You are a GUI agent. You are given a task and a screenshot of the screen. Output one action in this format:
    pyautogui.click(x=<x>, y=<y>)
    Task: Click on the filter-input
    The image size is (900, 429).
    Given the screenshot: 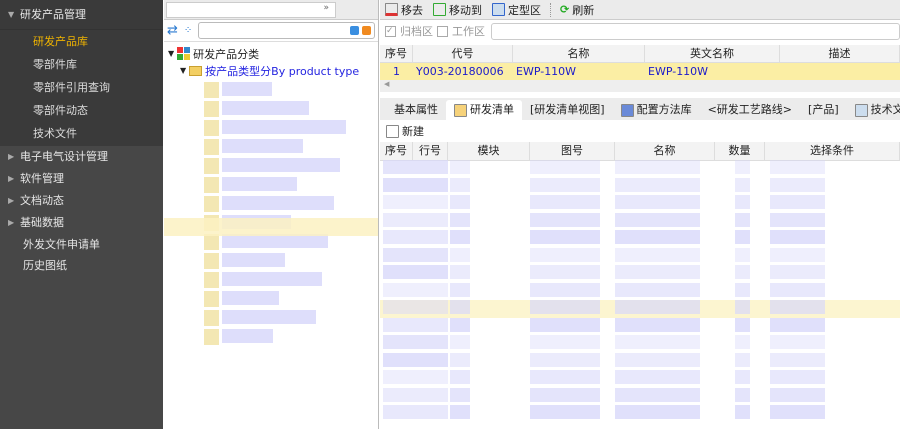 What is the action you would take?
    pyautogui.click(x=695, y=31)
    